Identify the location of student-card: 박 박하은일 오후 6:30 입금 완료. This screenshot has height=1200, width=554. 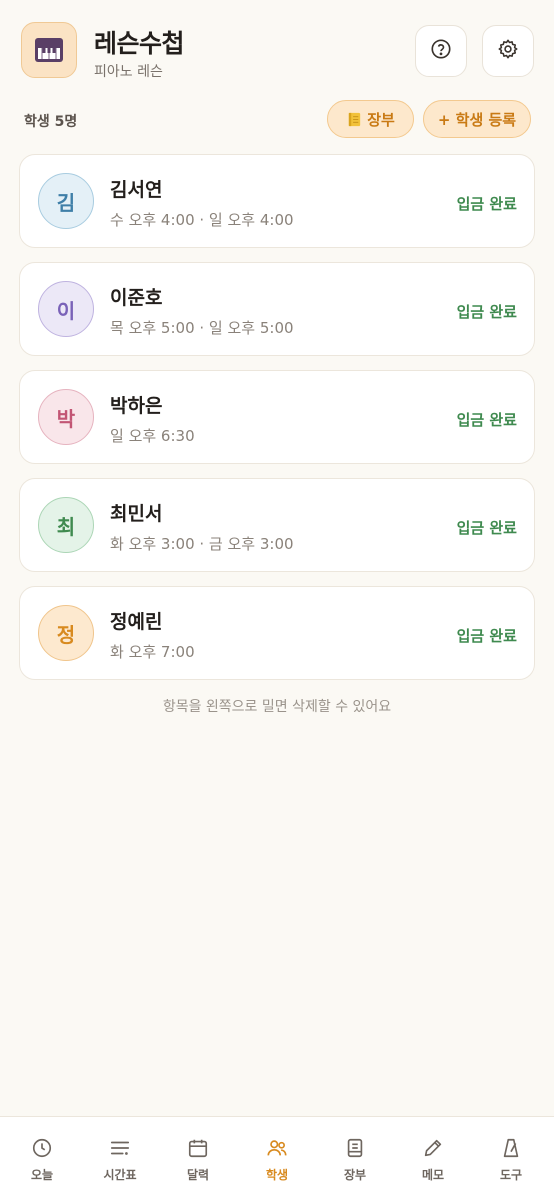
(277, 417).